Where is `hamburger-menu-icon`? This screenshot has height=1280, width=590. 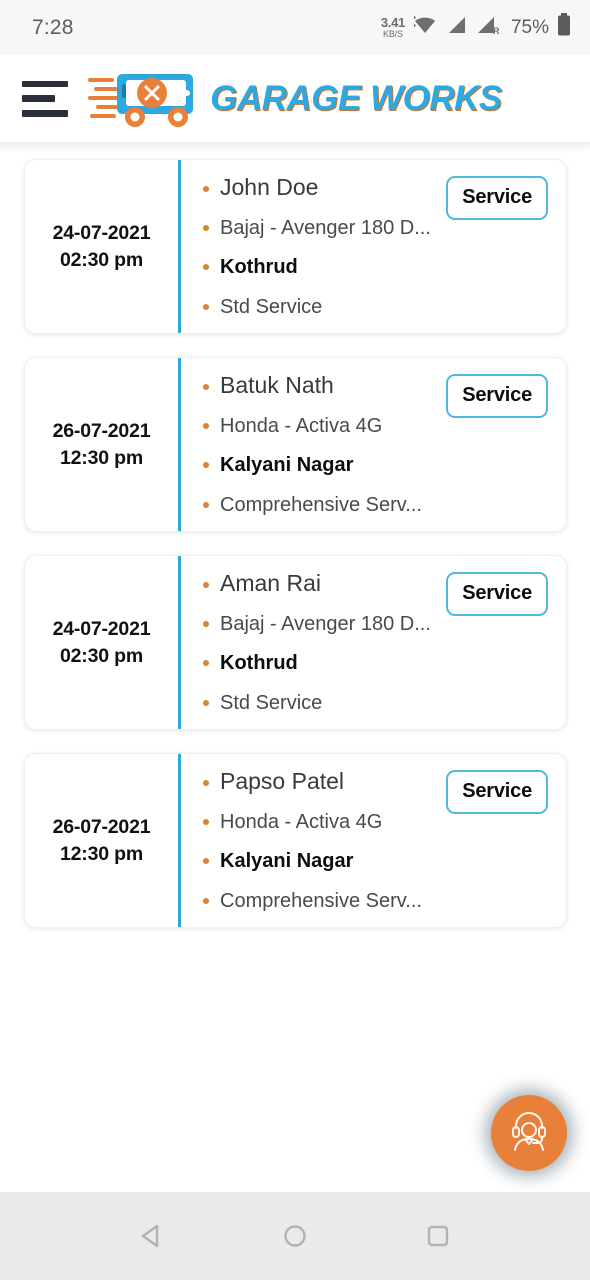 hamburger-menu-icon is located at coordinates (45, 98).